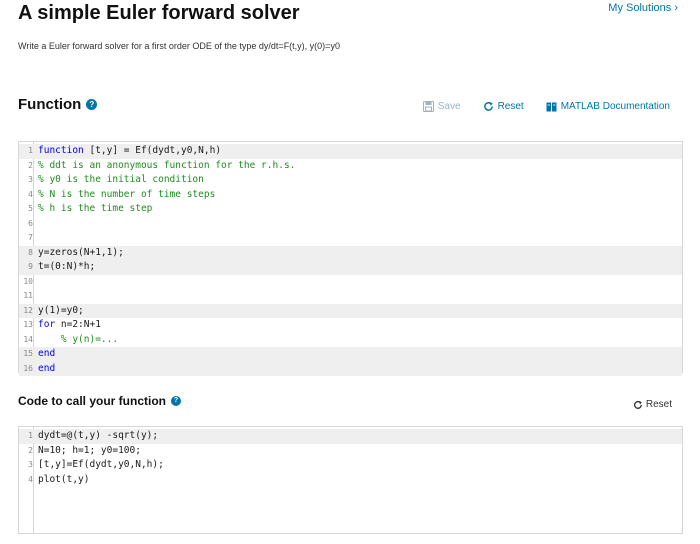 This screenshot has height=544, width=700. Describe the element at coordinates (30, 208) in the screenshot. I see `line-number: 5` at that location.